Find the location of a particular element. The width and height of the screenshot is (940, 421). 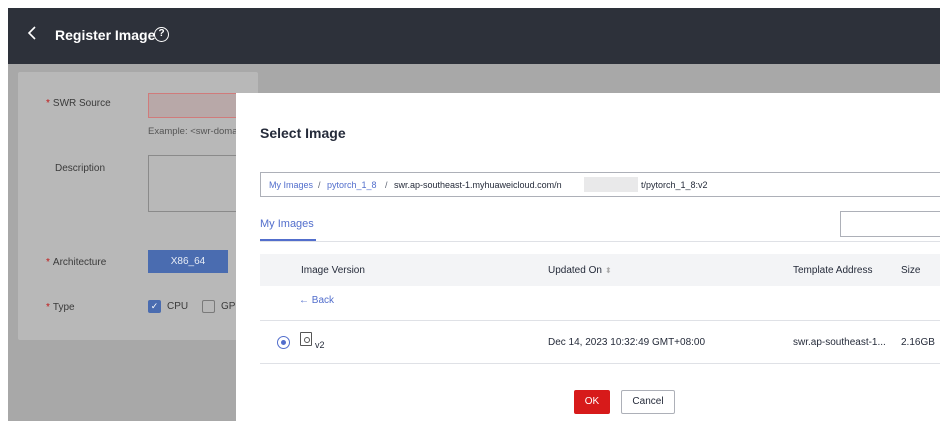

question-circle-icon: ? is located at coordinates (161, 34).